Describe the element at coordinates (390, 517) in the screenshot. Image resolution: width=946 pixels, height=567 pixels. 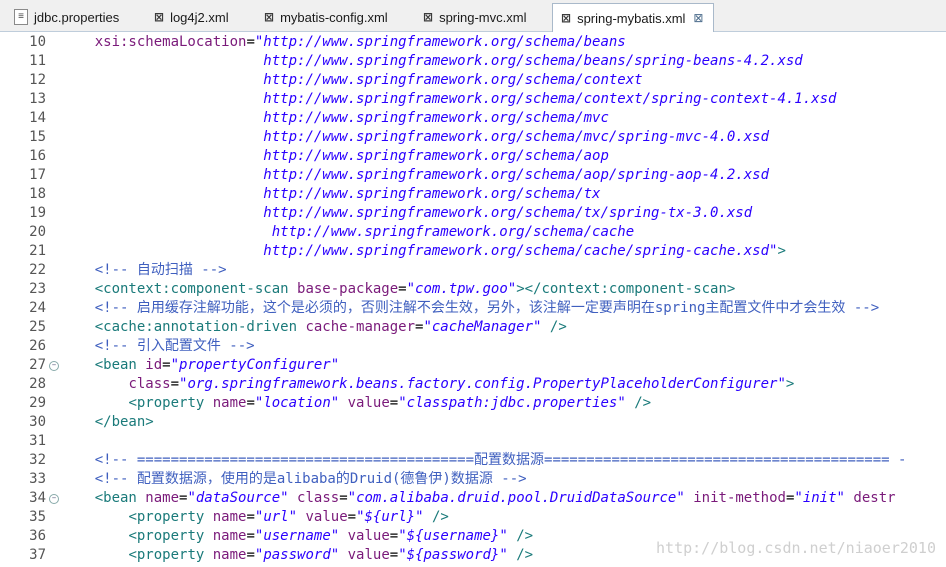
I see `code-token: "${url}"` at that location.